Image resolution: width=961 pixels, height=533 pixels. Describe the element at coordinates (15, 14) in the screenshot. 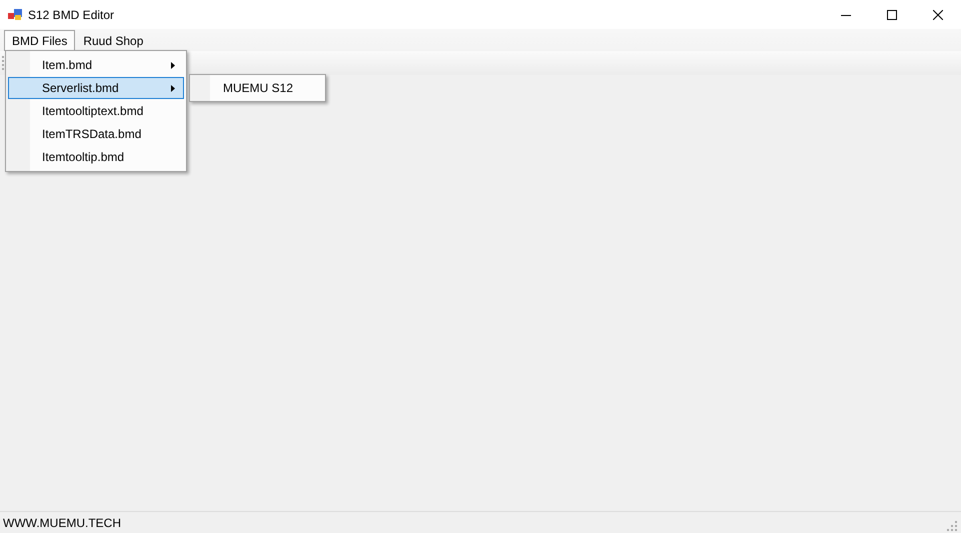

I see `app-icon` at that location.